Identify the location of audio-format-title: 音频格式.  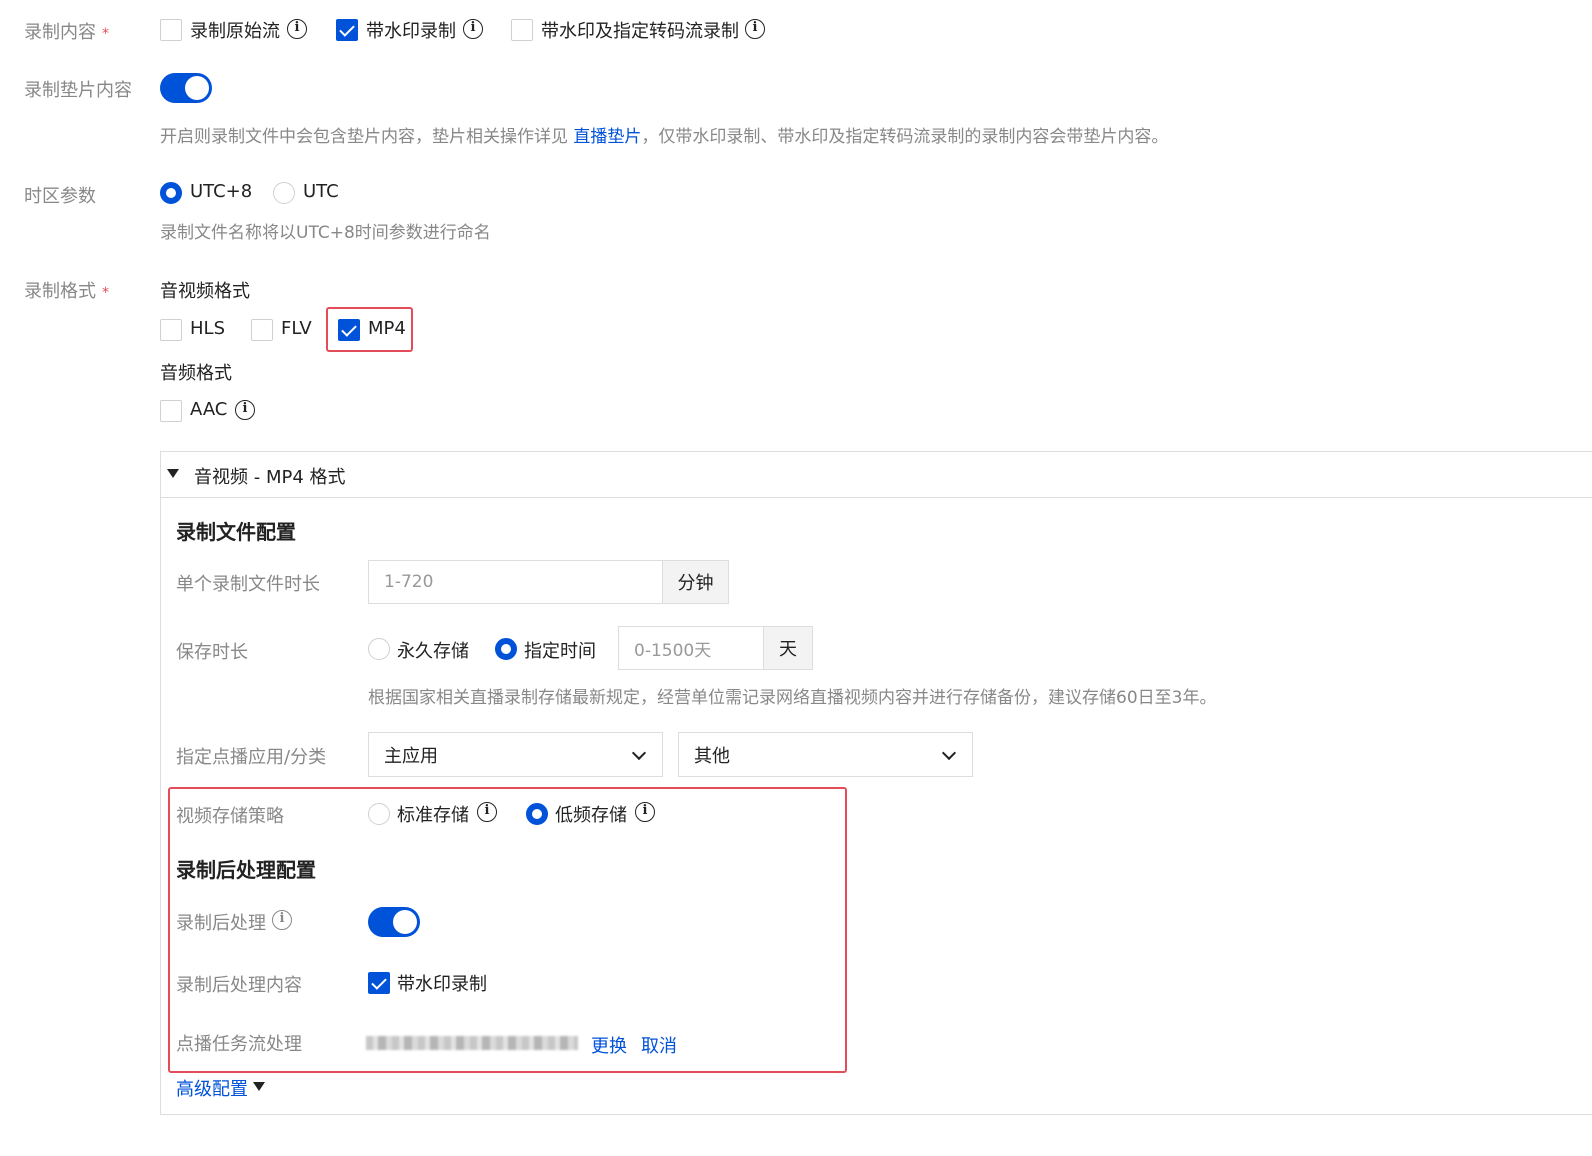
(196, 373).